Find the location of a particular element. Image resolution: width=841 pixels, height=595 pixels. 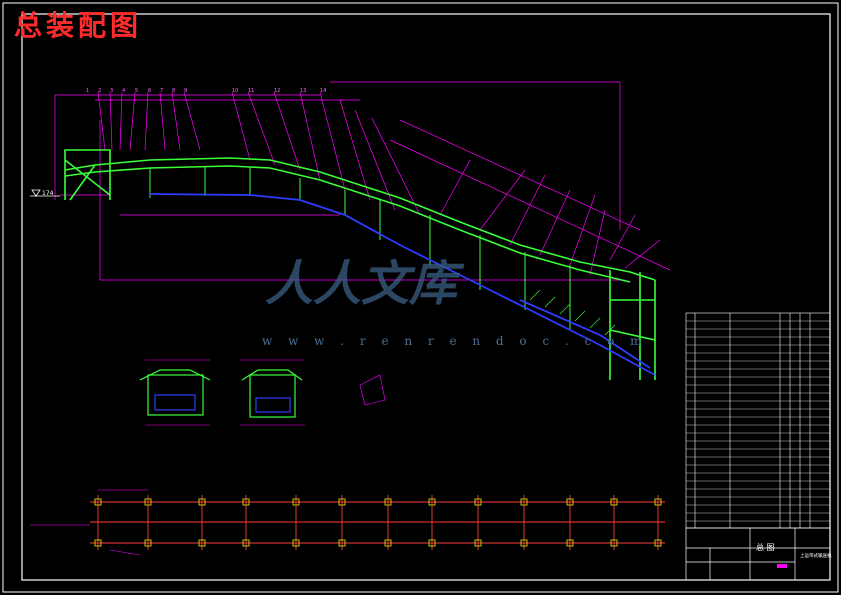

svg-text: 12 is located at coordinates (277, 91).